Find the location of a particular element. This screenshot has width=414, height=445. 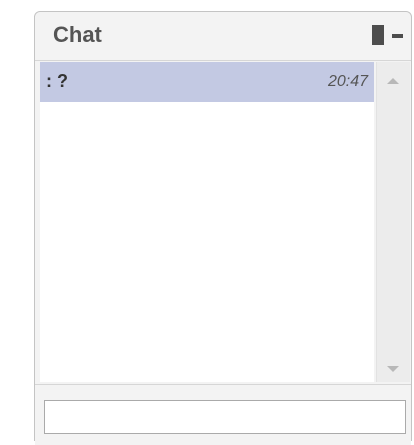

message-text: : ? is located at coordinates (57, 81).